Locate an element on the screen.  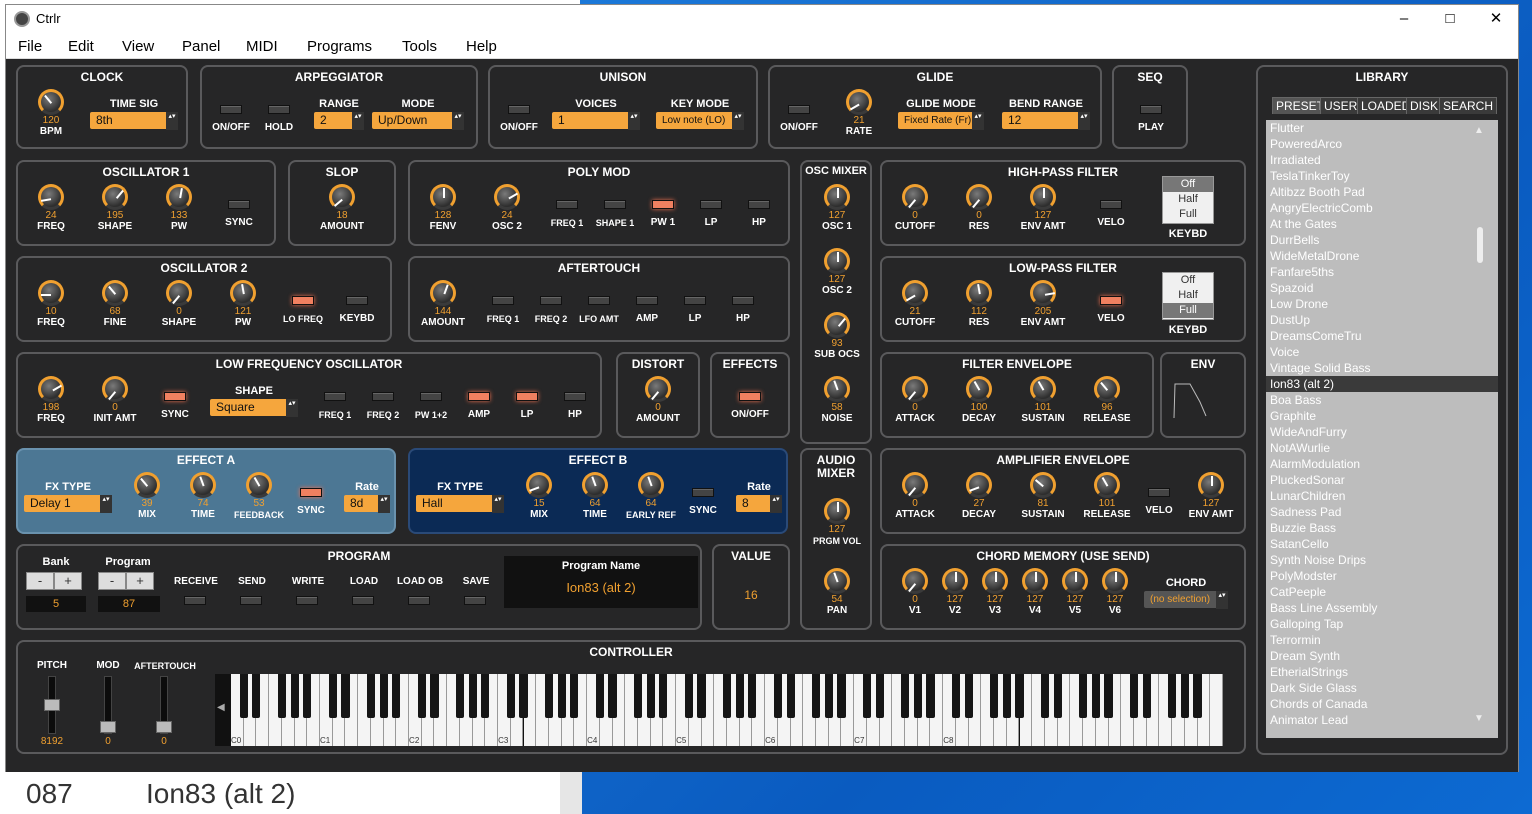
mod-wheel-thumb is located at coordinates (108, 727).